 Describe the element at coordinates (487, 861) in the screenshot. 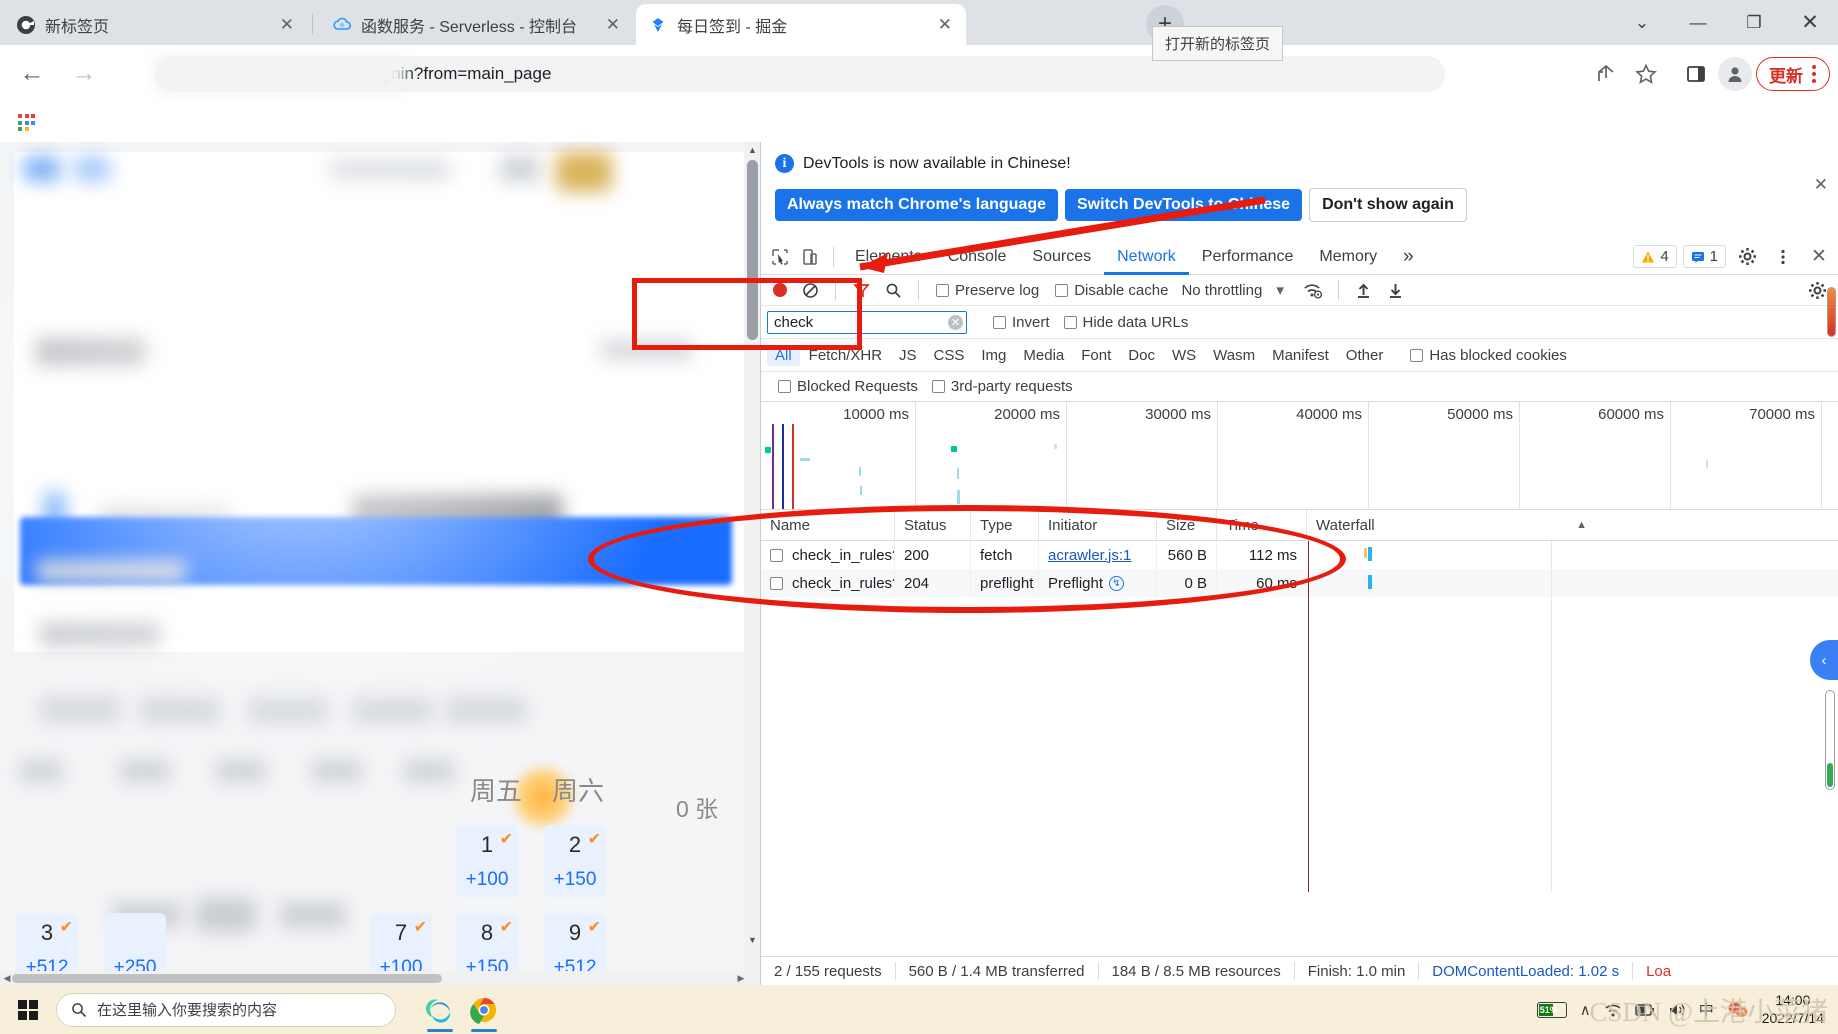

I see `calendar-day-cell: 1 ✔ +100` at that location.